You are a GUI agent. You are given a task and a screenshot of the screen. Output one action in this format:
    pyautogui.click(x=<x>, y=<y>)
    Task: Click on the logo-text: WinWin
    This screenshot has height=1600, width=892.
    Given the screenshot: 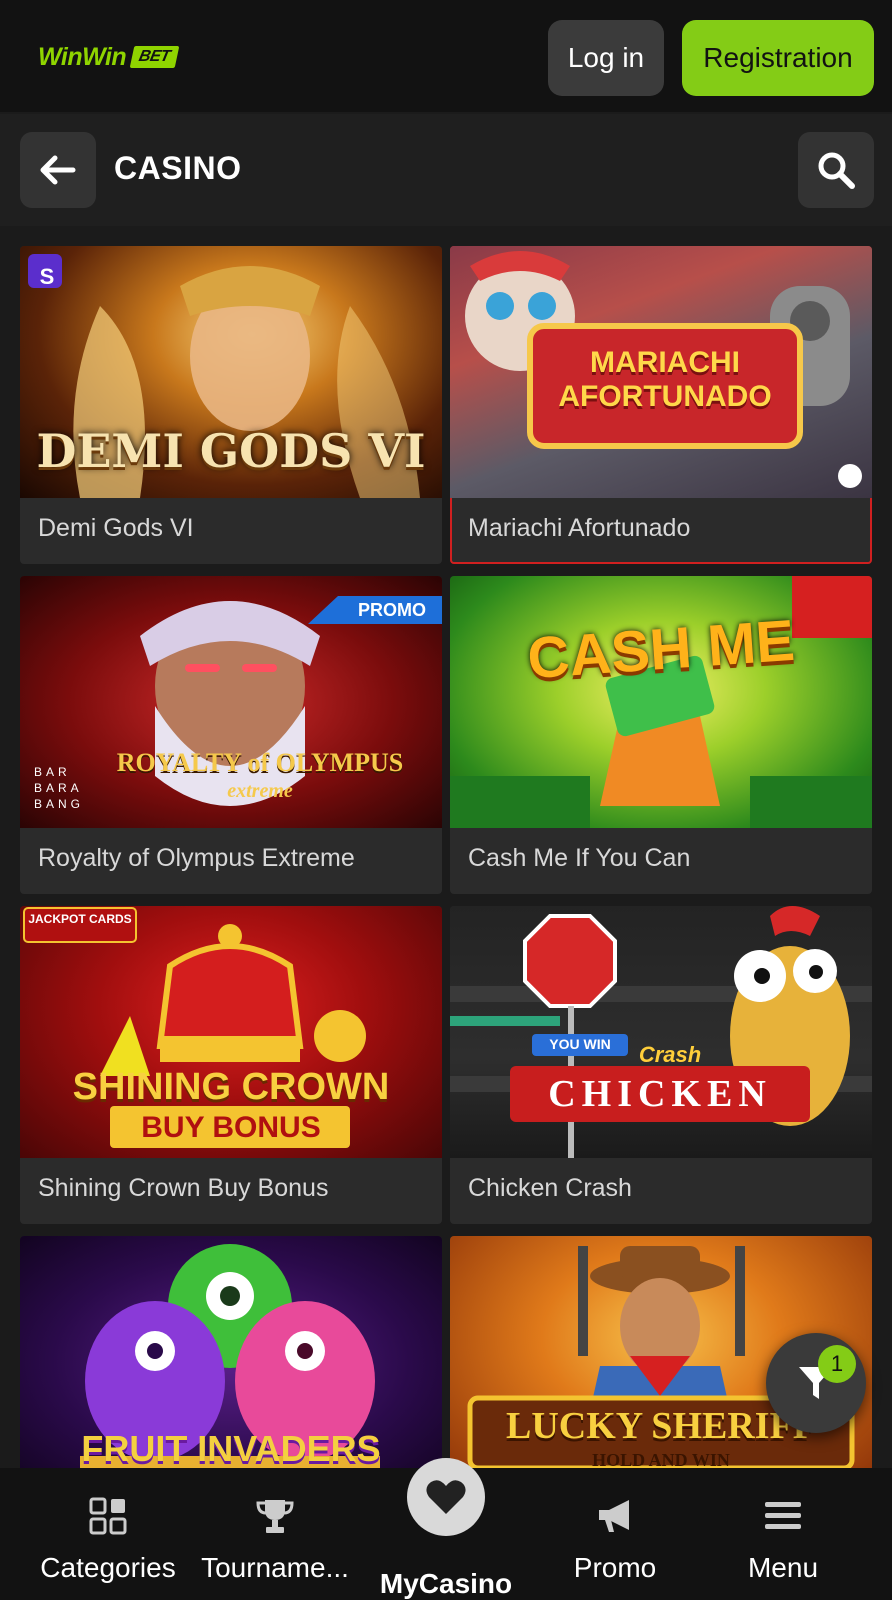 What is the action you would take?
    pyautogui.click(x=82, y=56)
    